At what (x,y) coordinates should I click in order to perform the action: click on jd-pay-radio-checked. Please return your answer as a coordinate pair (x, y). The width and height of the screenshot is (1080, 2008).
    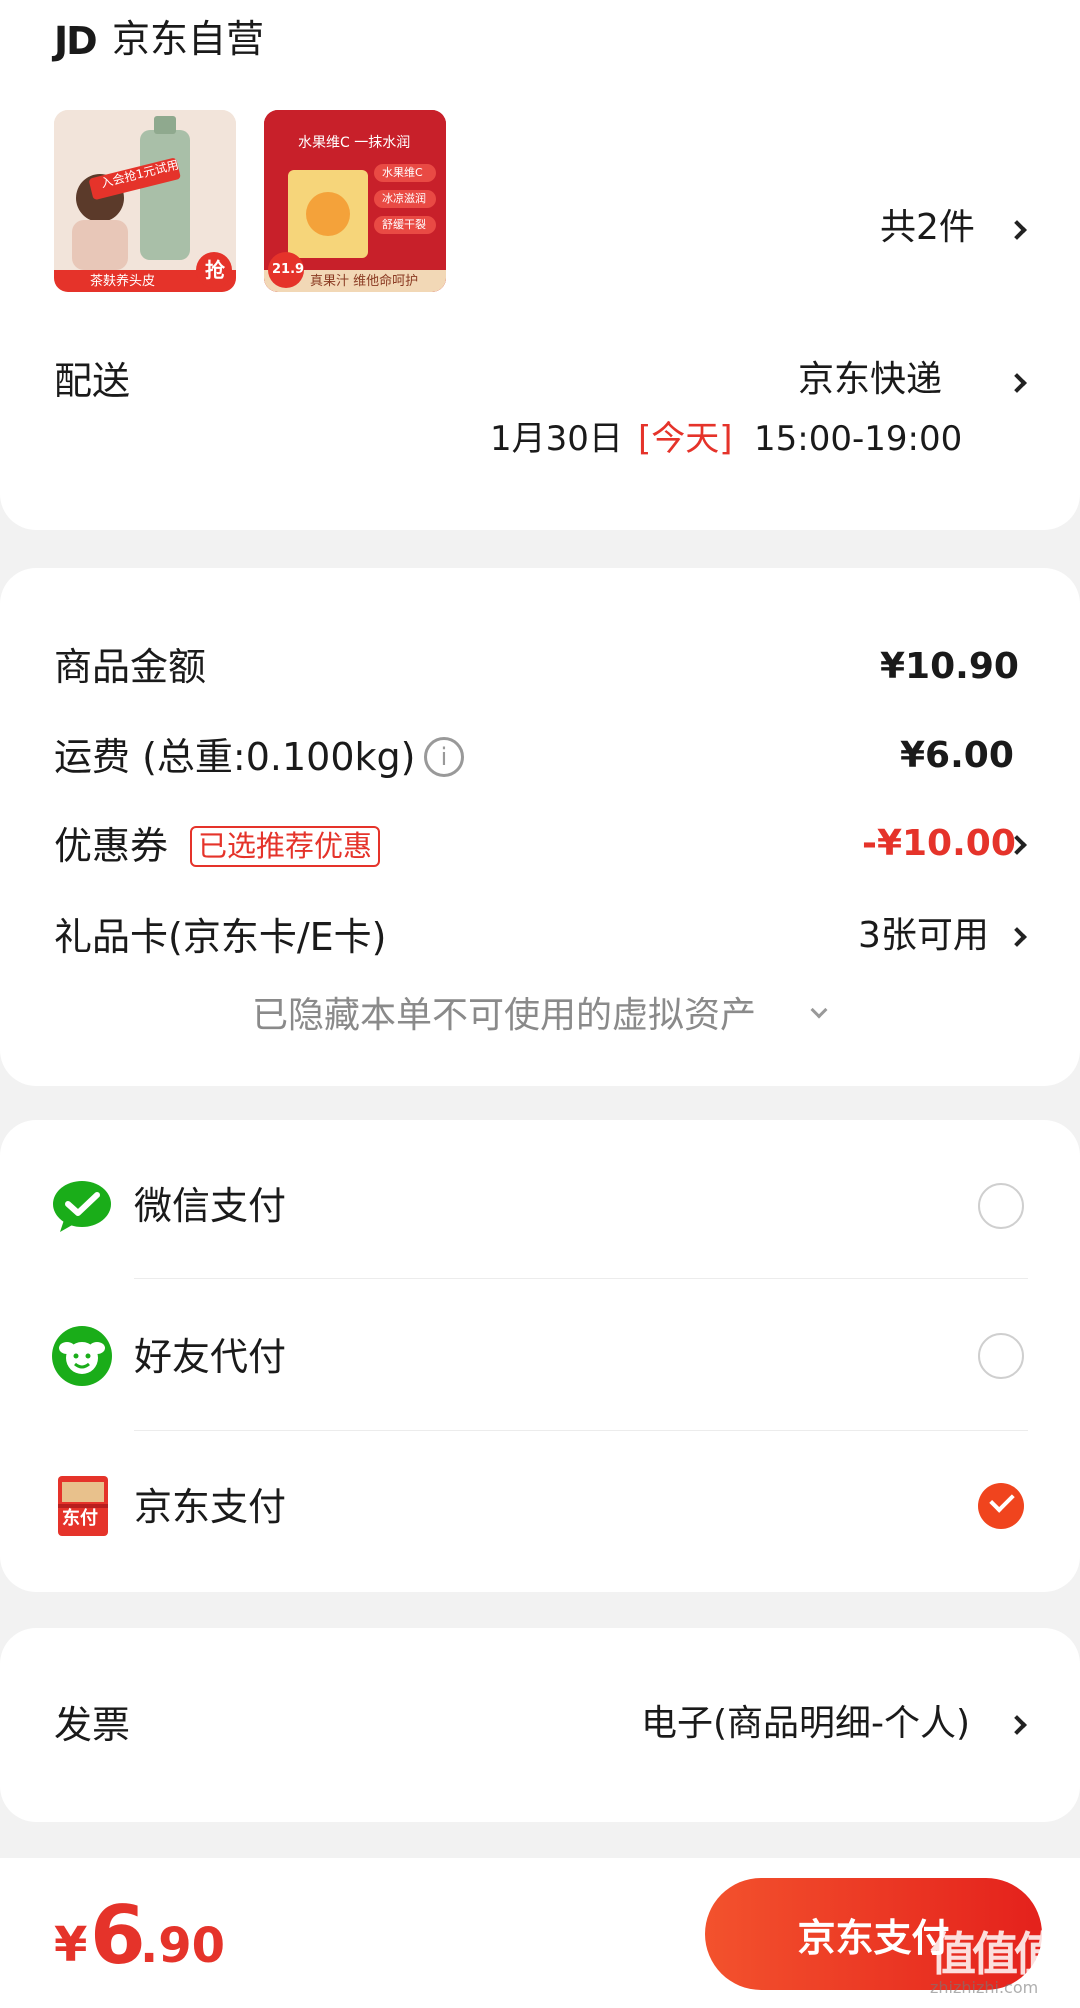
    Looking at the image, I should click on (1001, 1506).